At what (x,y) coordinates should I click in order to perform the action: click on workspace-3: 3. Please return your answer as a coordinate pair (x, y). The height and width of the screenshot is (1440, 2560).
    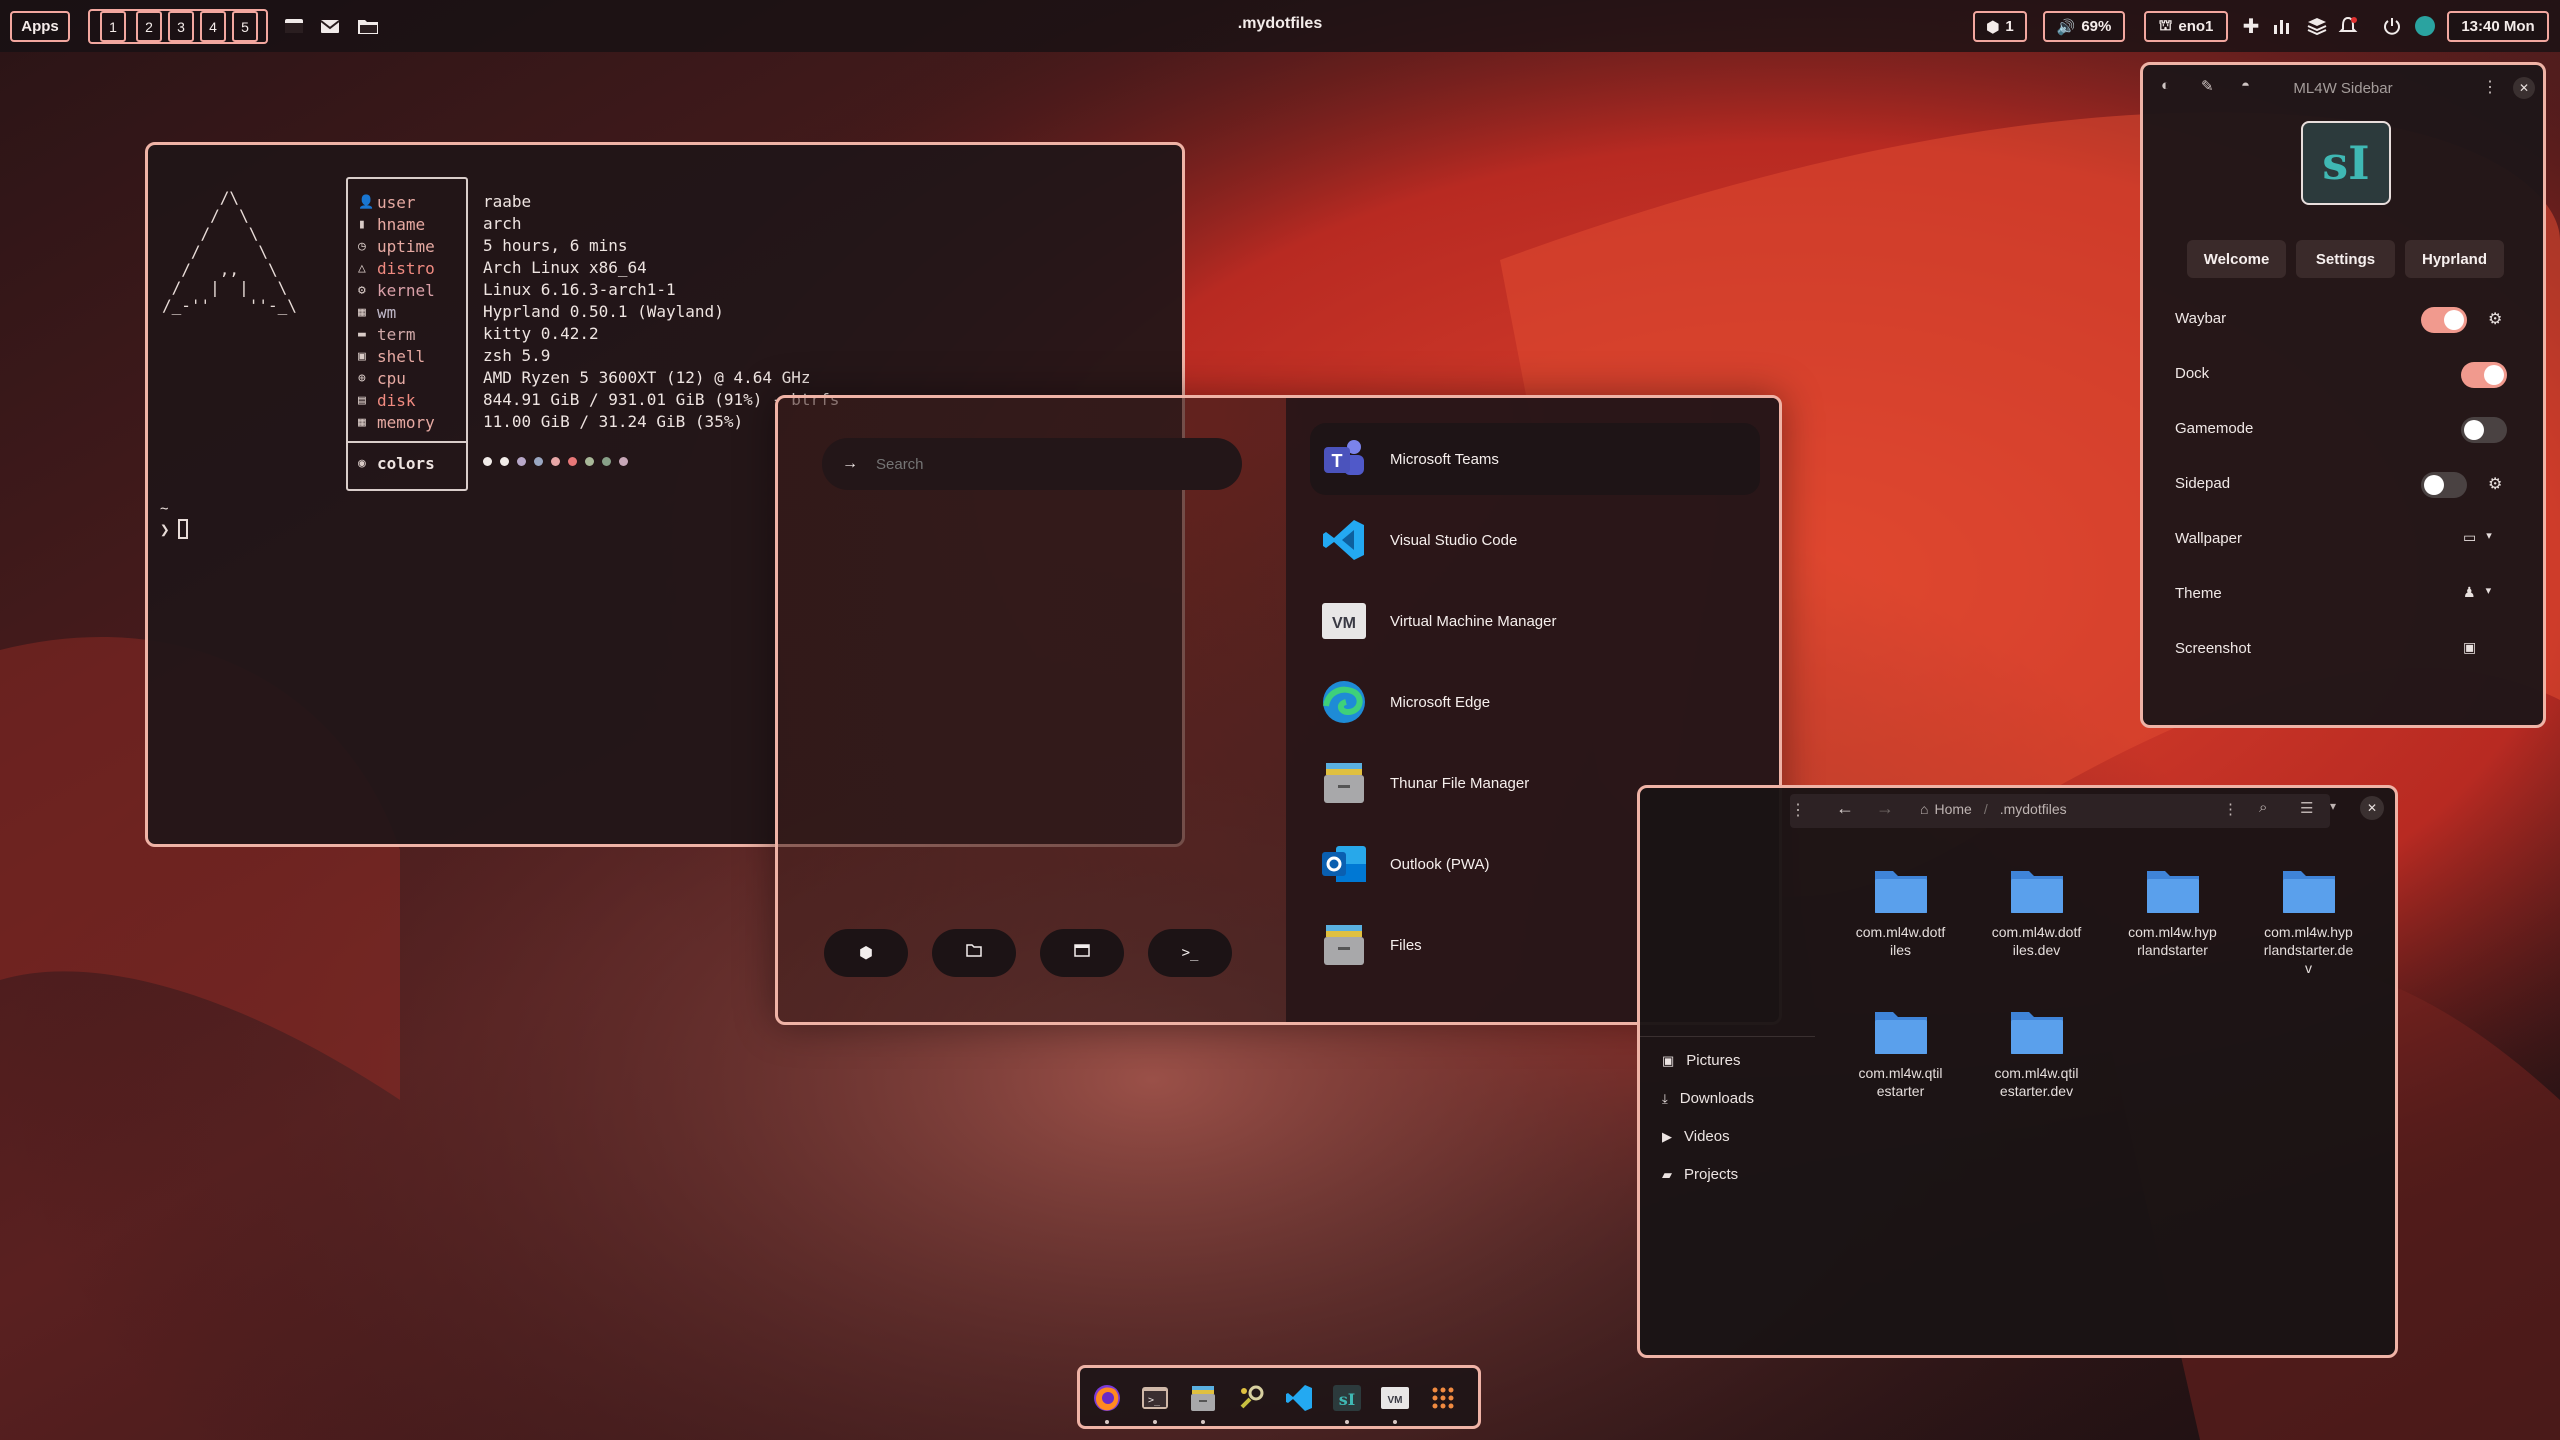
    Looking at the image, I should click on (181, 26).